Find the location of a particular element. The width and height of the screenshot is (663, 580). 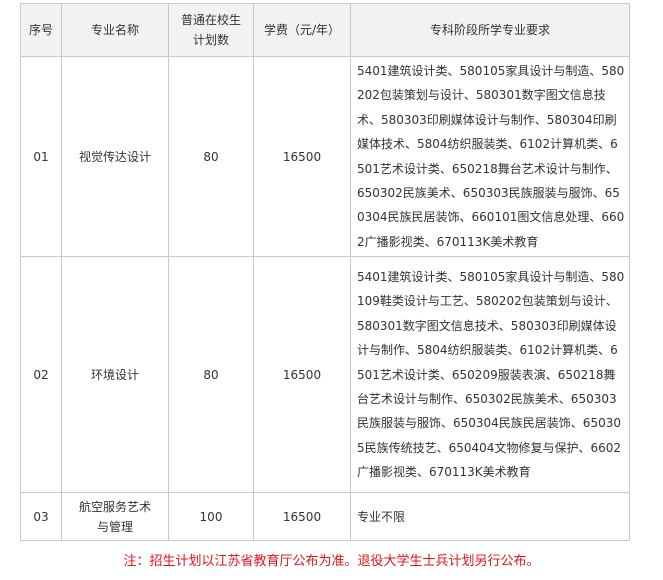

header-requirement: 专科阶段所学专业要求 is located at coordinates (490, 30).